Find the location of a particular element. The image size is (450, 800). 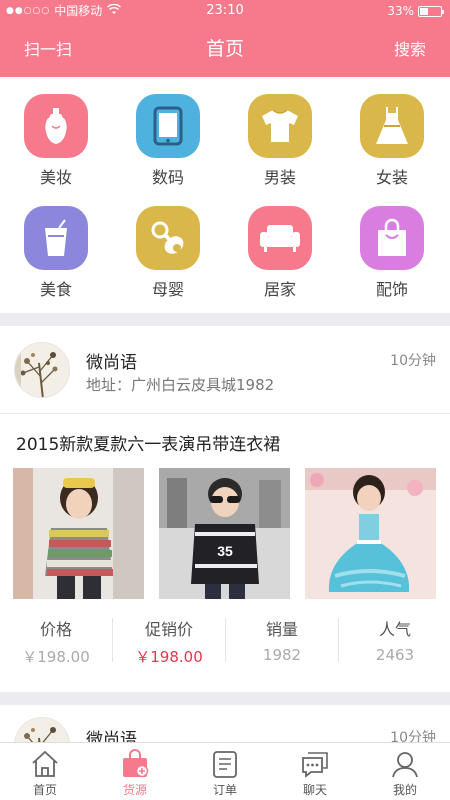

search-button: 搜索 is located at coordinates (410, 49).